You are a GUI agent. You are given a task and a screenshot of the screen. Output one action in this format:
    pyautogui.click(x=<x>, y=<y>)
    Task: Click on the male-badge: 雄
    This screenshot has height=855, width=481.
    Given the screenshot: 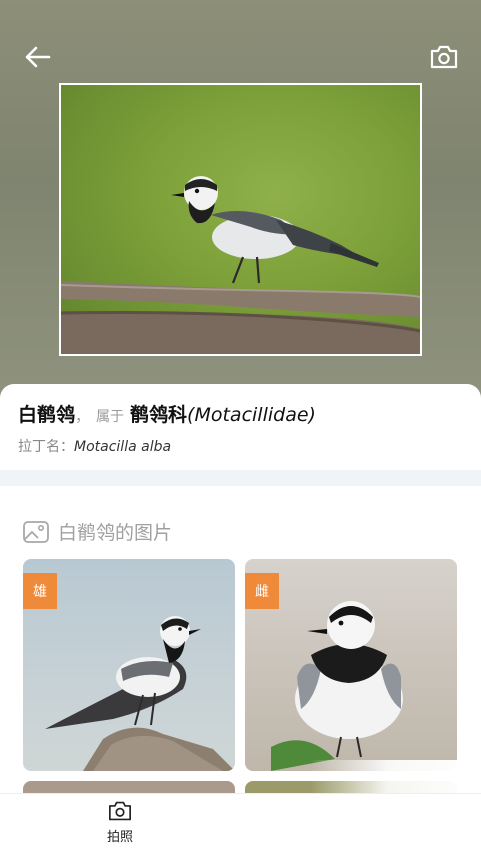 What is the action you would take?
    pyautogui.click(x=40, y=591)
    